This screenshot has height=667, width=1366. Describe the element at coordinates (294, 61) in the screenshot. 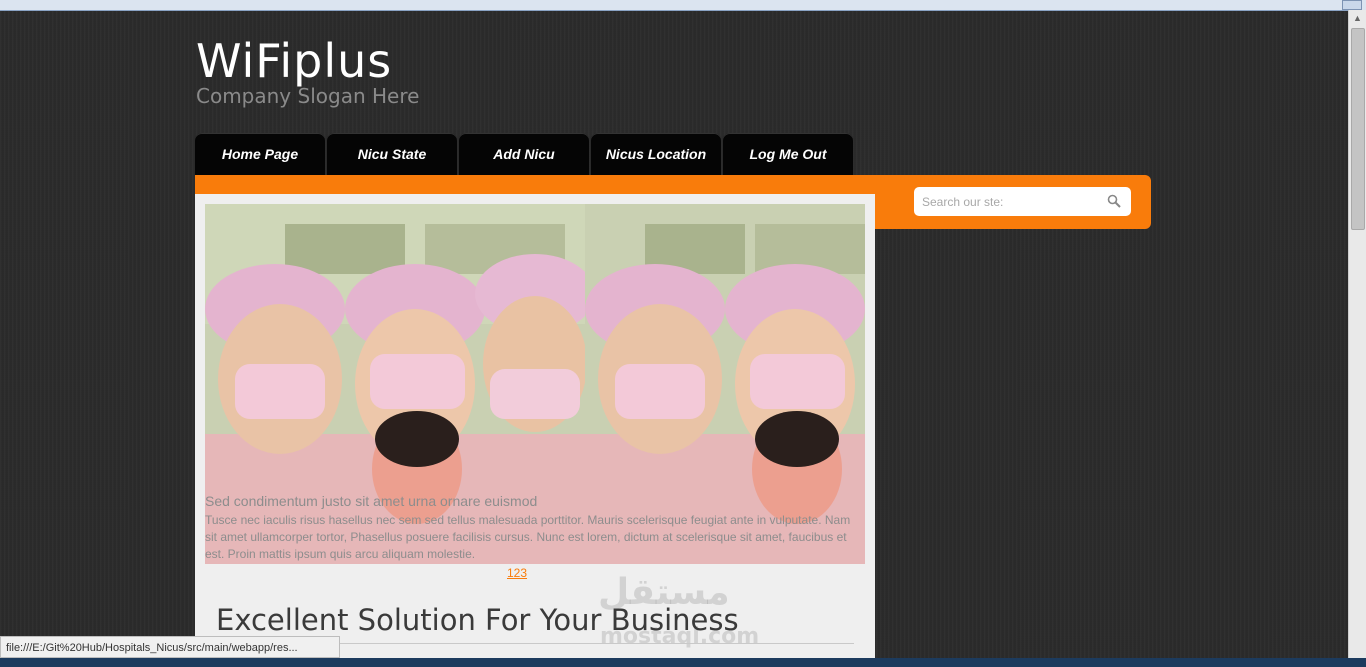

I see `site-logo: WiFiplus` at that location.